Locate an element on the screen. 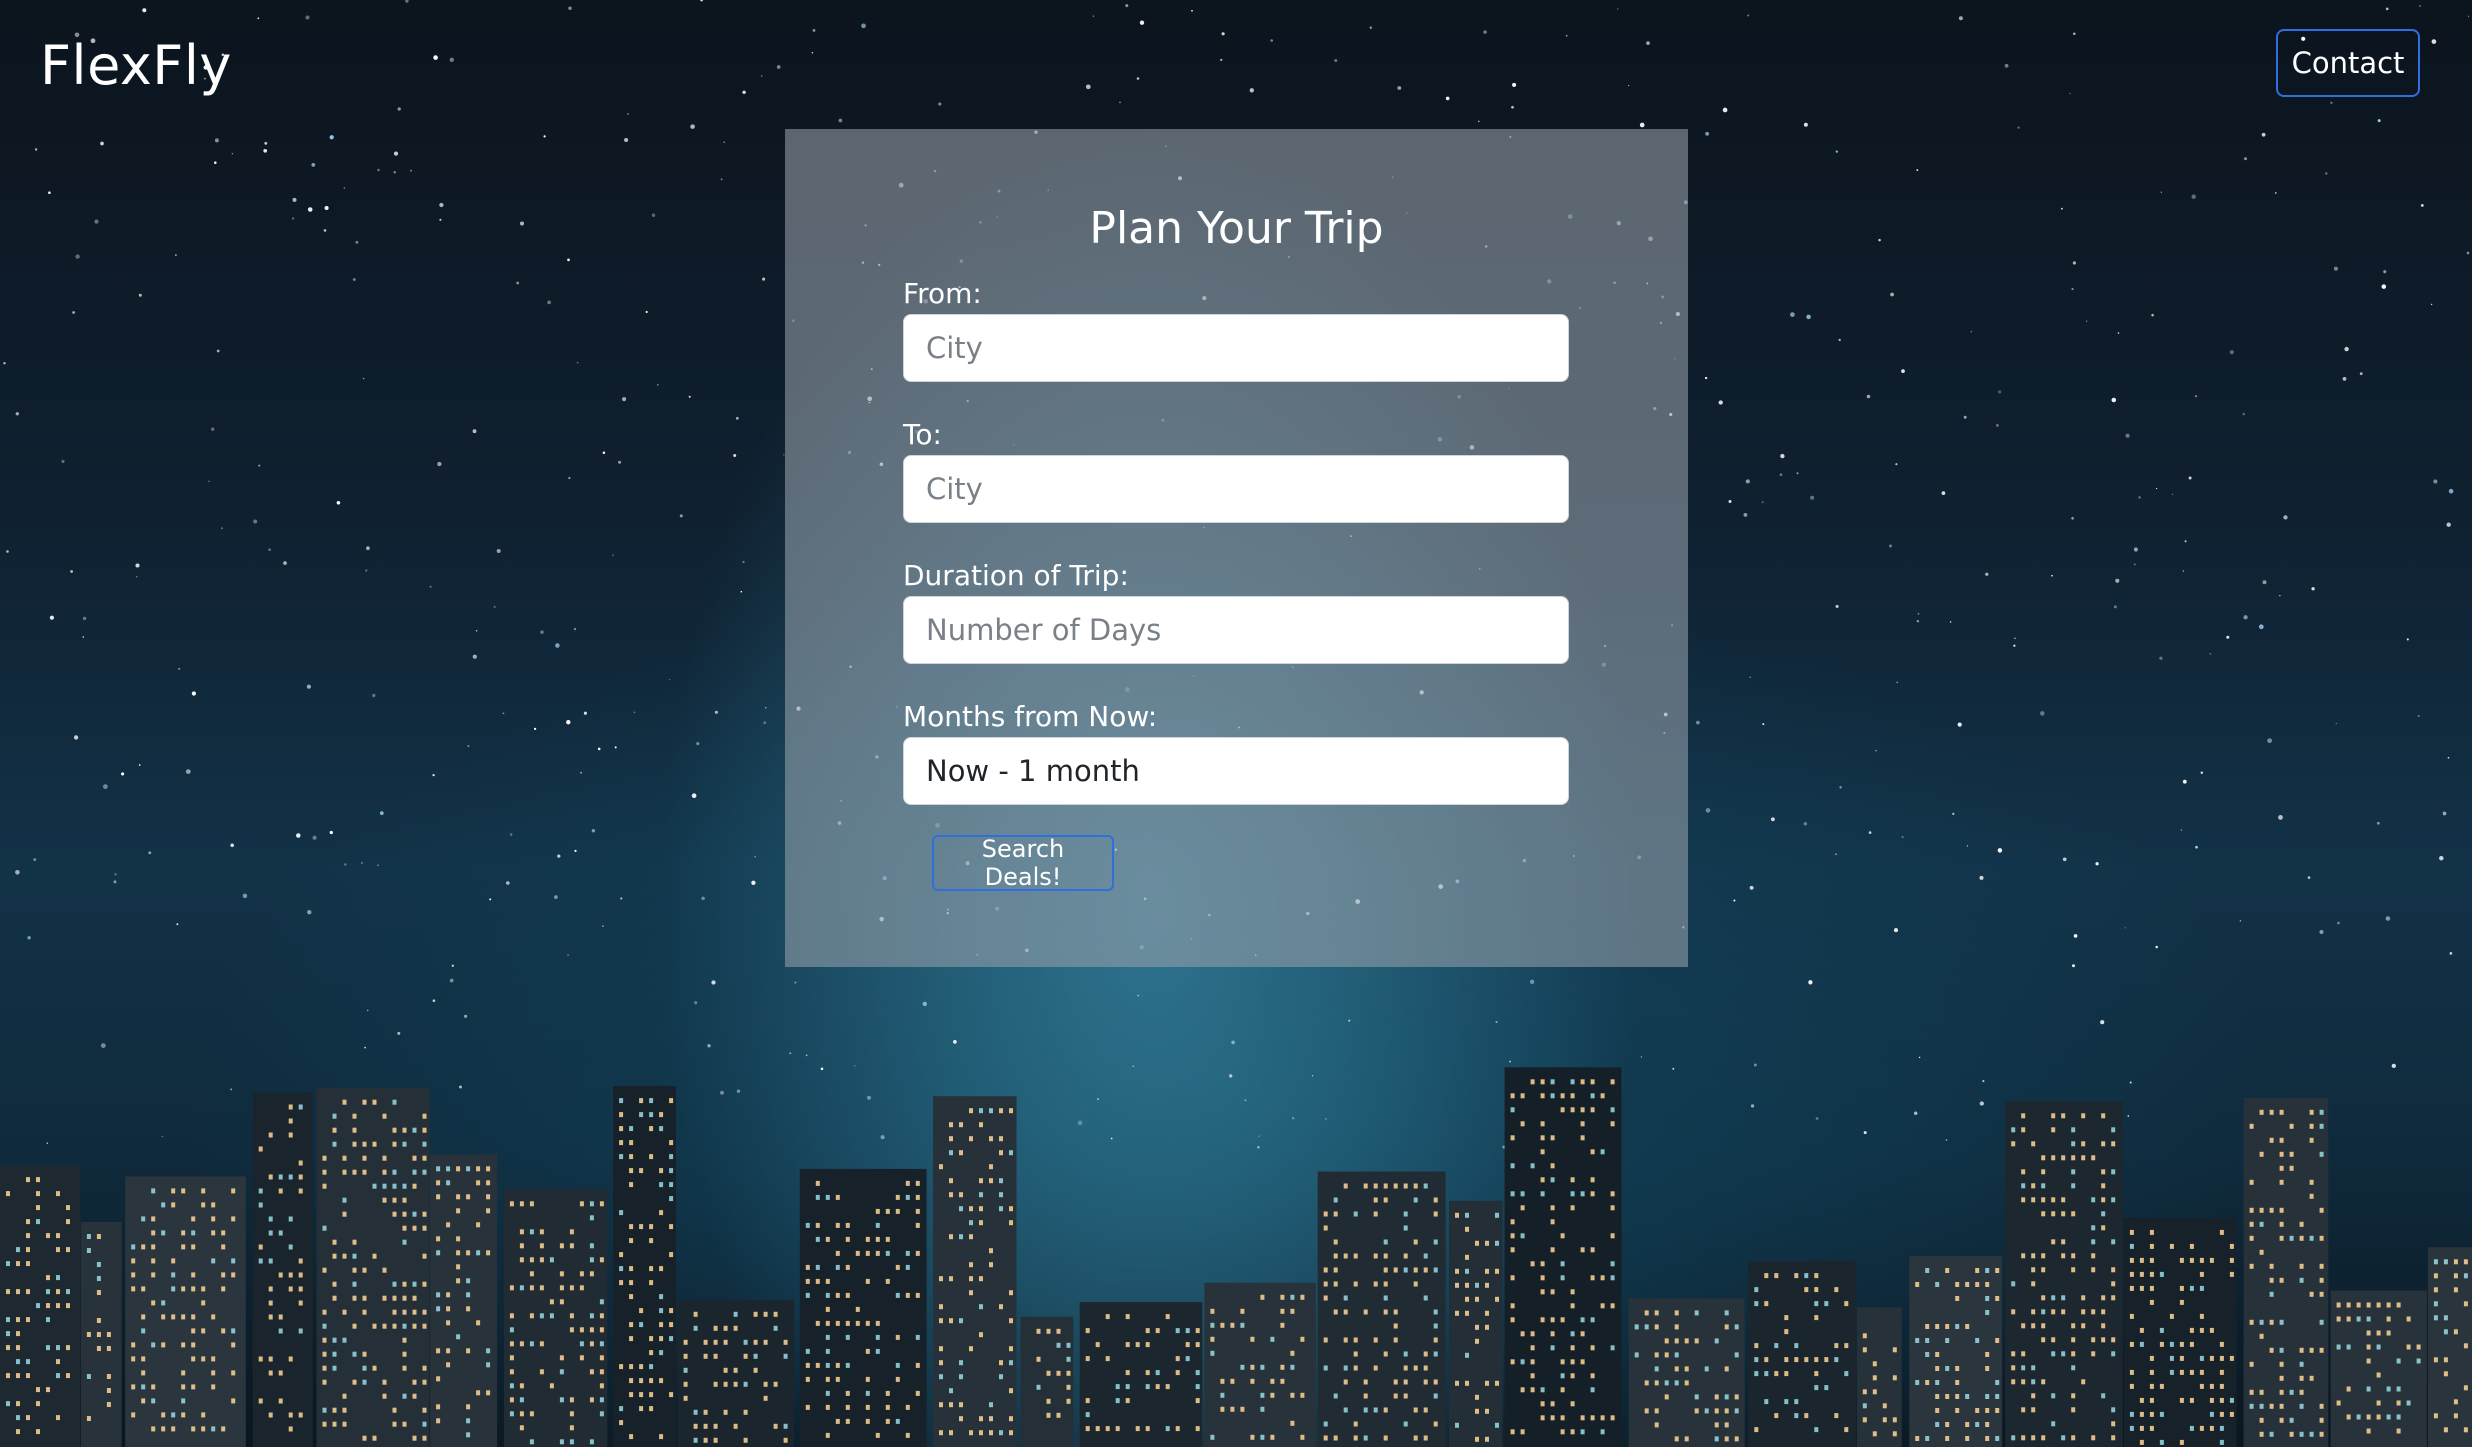 This screenshot has width=2472, height=1447. brand-logo: FlexFly is located at coordinates (136, 65).